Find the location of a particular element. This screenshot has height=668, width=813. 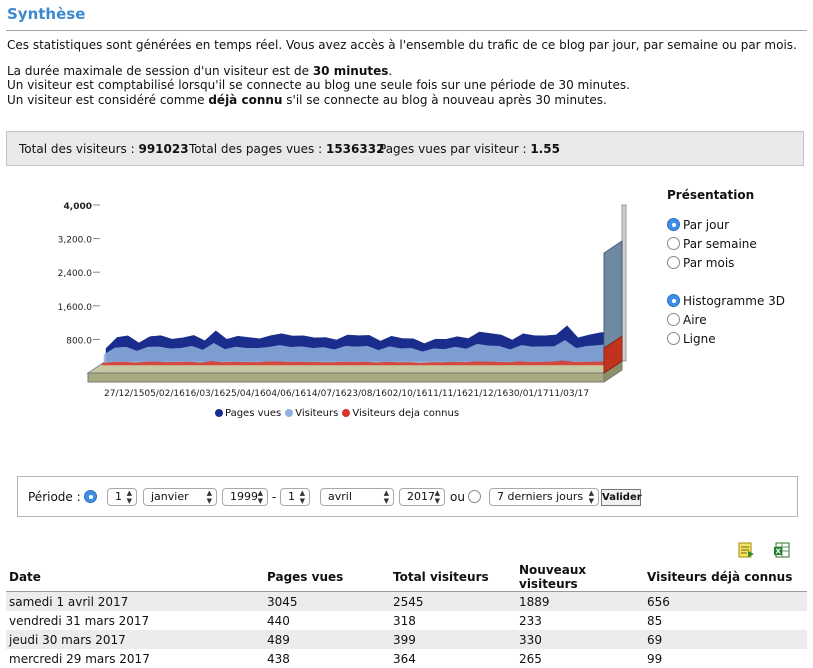

table-cell: 265 is located at coordinates (530, 658).